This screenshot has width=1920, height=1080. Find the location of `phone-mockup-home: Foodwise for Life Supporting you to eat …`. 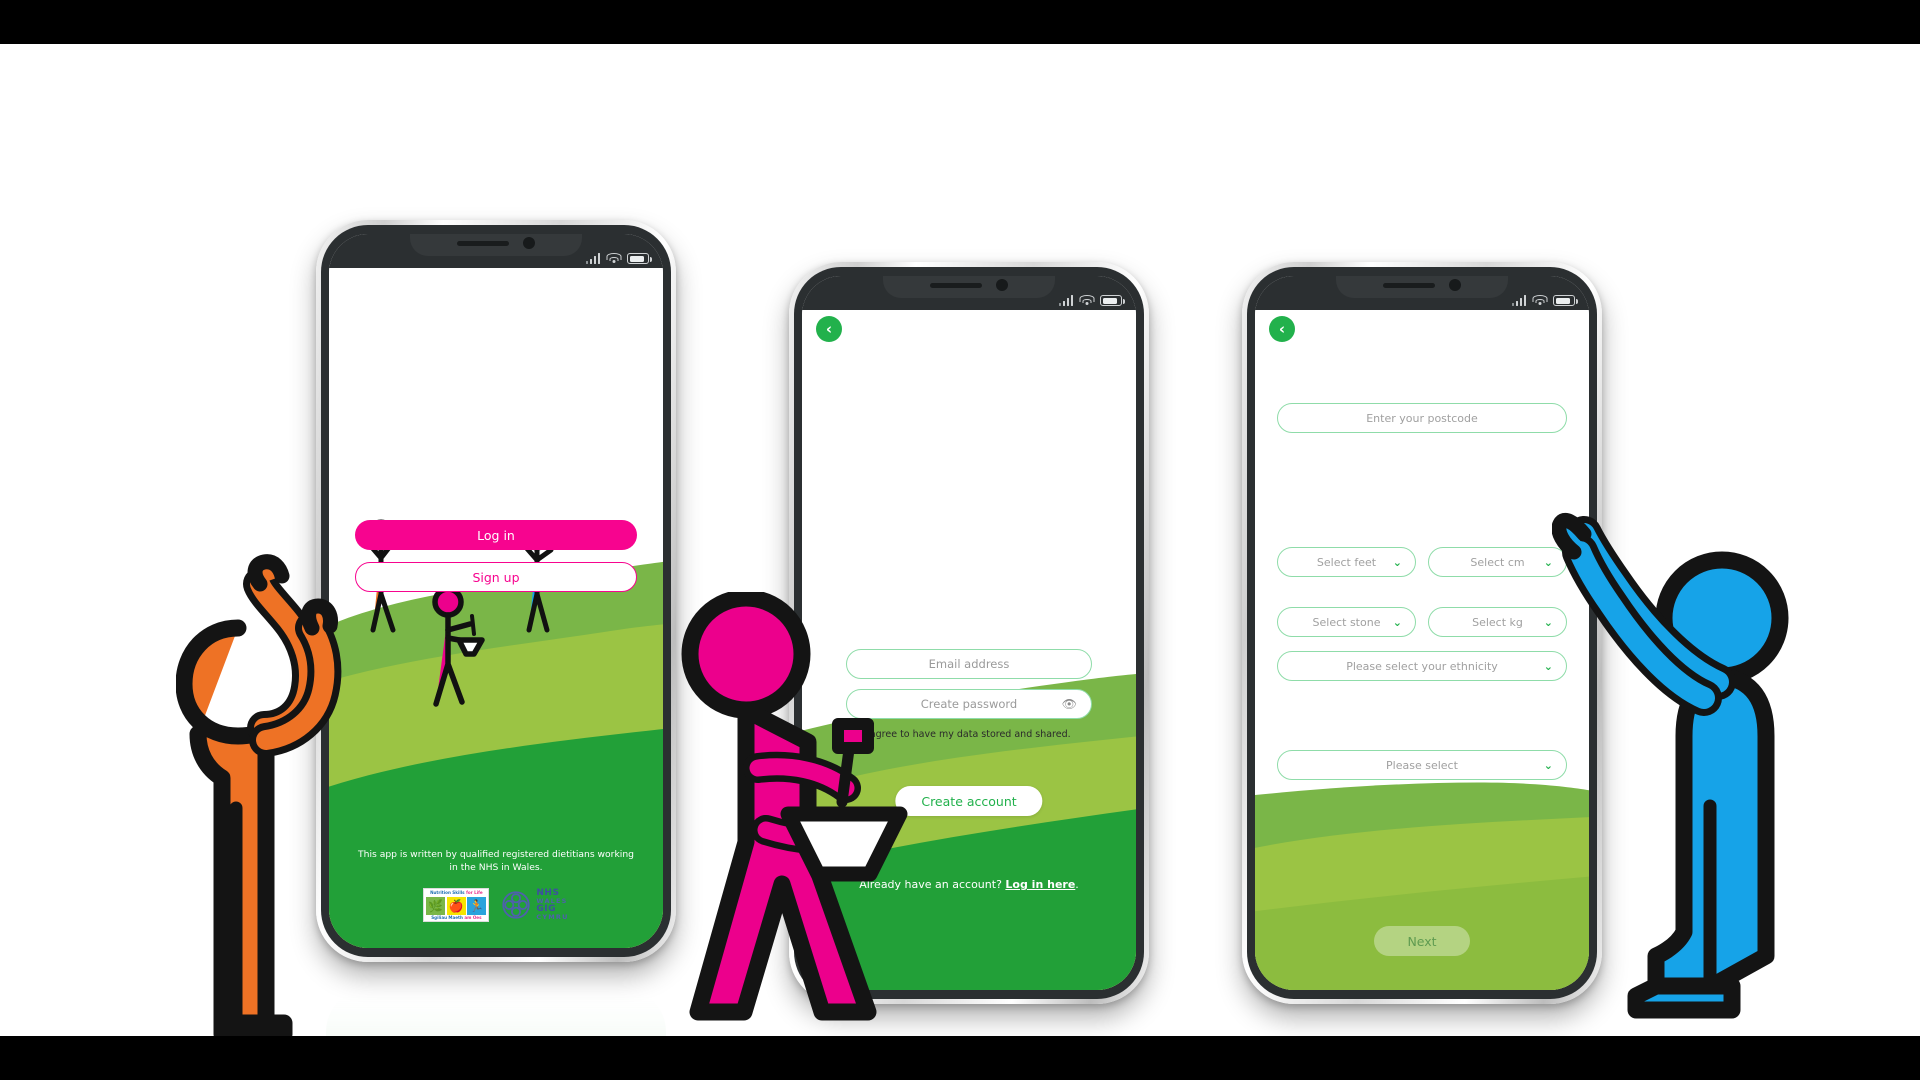

phone-mockup-home: Foodwise for Life Supporting you to eat … is located at coordinates (496, 591).